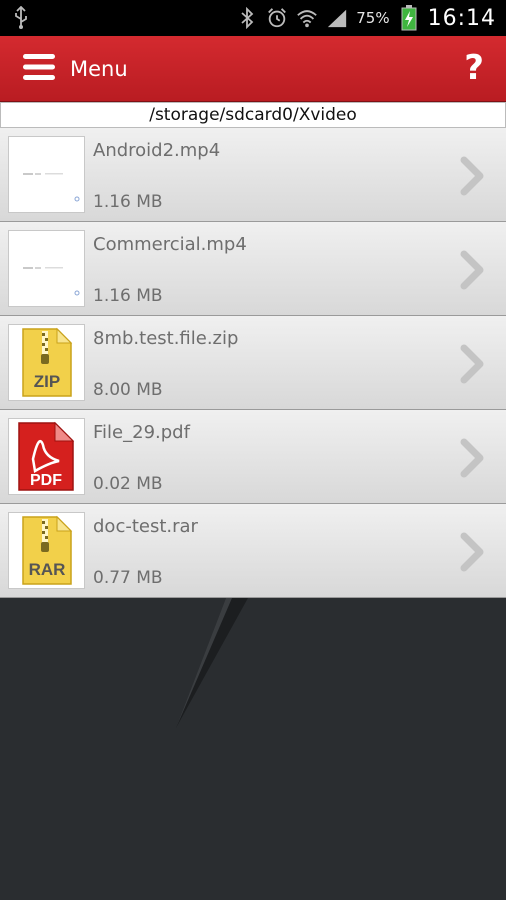  Describe the element at coordinates (128, 484) in the screenshot. I see `file-size: 0.02 MB` at that location.